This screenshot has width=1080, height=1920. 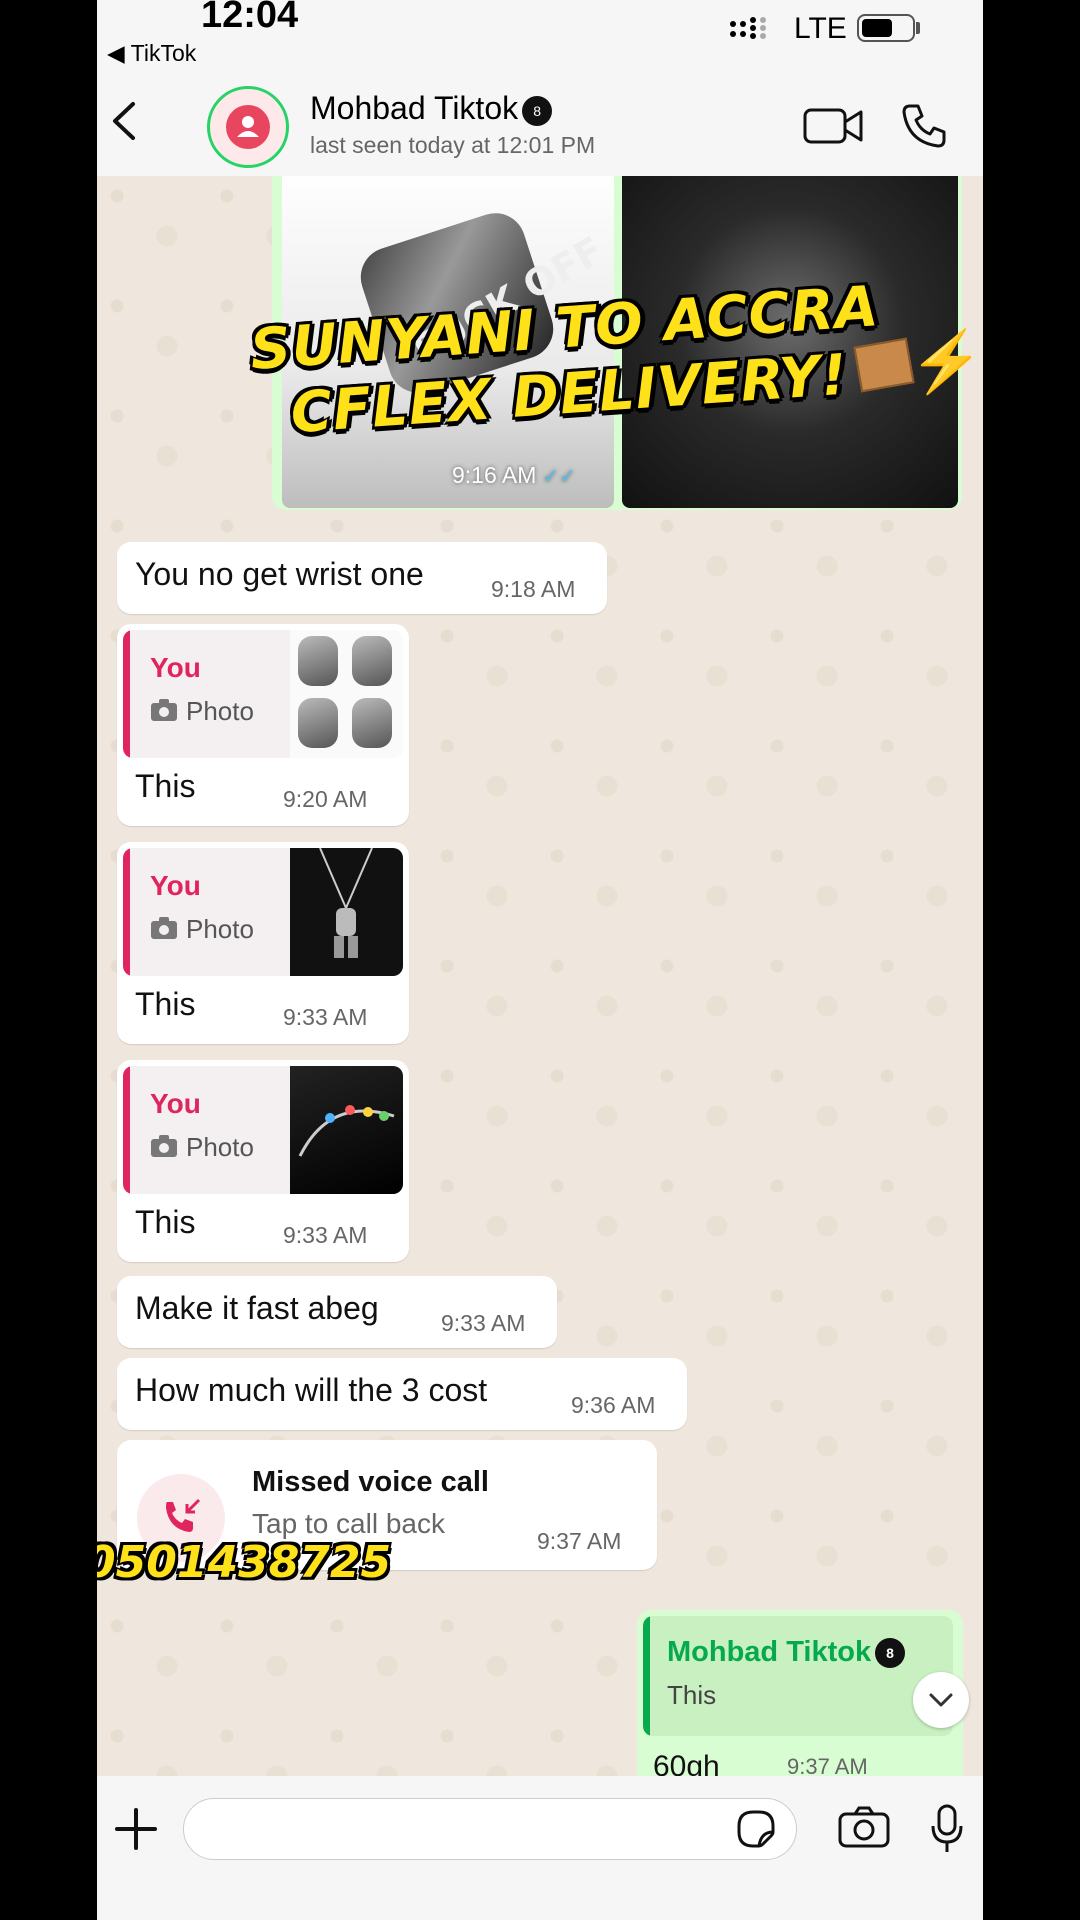 What do you see at coordinates (311, 1390) in the screenshot?
I see `message-text: How much will the 3 cost` at bounding box center [311, 1390].